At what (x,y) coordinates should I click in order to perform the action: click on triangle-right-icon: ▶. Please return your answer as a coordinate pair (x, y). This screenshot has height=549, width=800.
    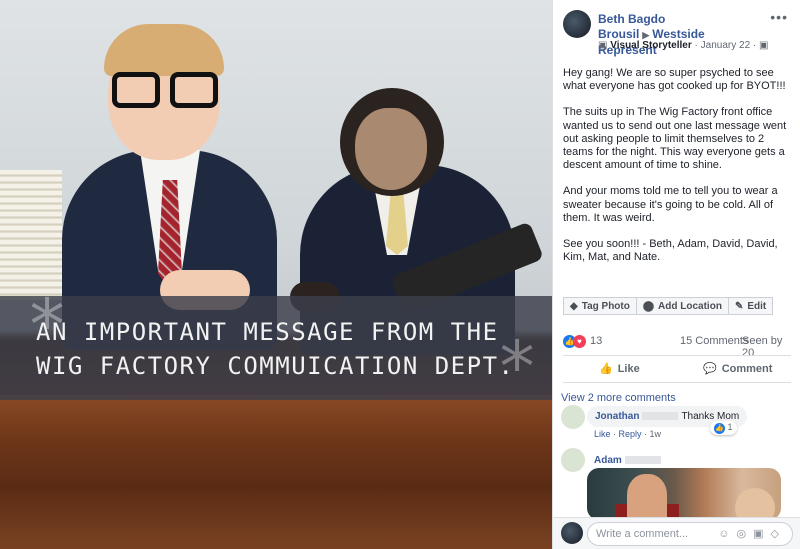
    Looking at the image, I should click on (646, 35).